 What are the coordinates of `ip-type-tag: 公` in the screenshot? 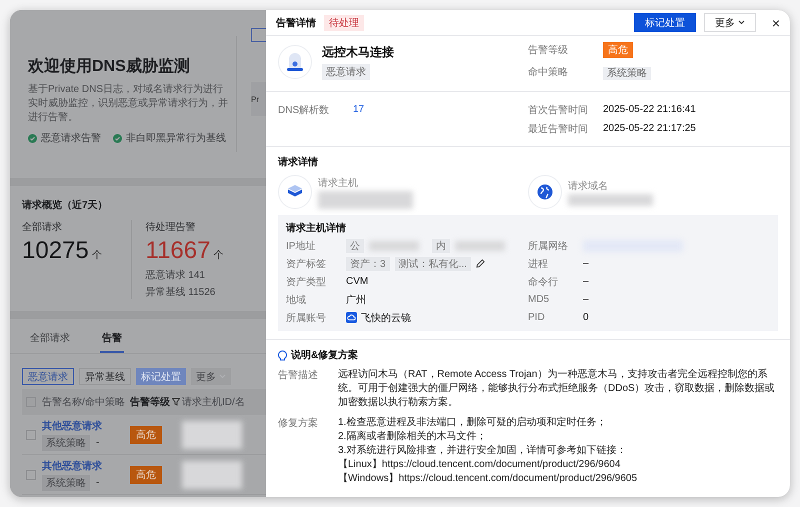 It's located at (355, 245).